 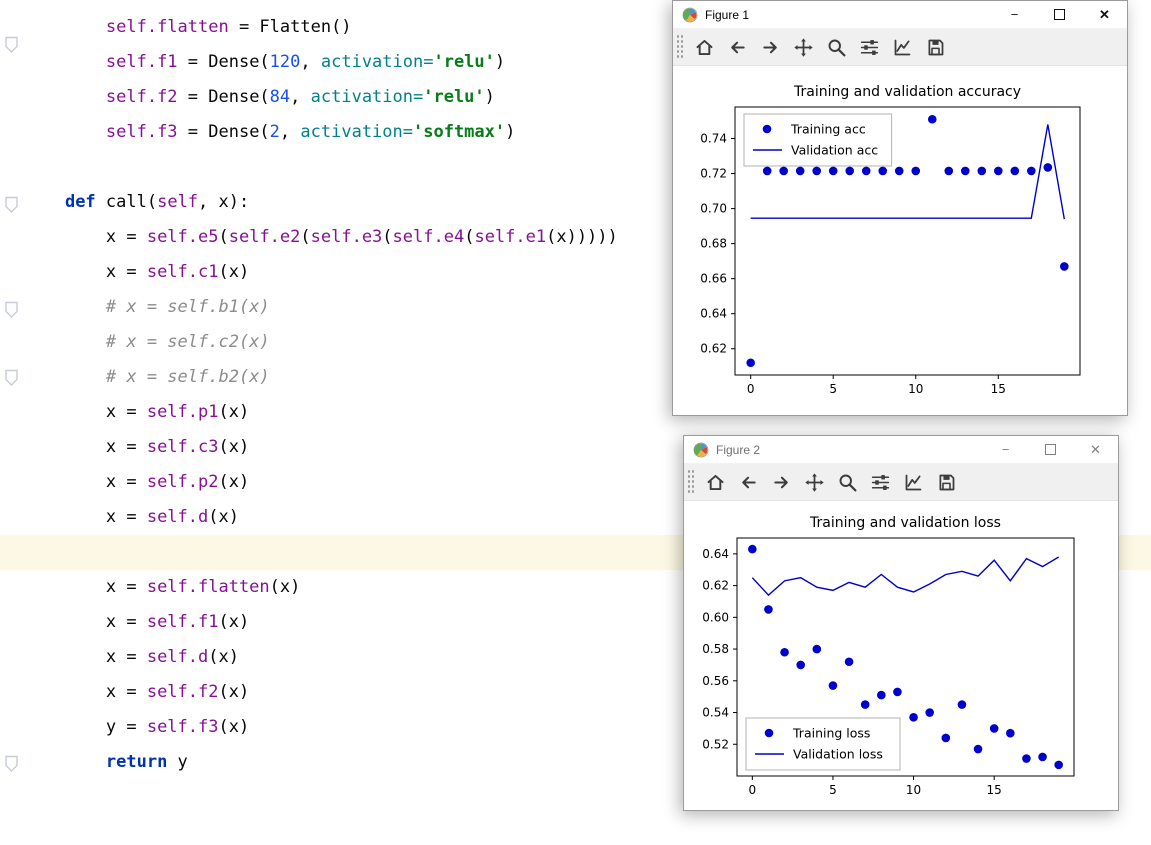 What do you see at coordinates (715, 681) in the screenshot?
I see `svg-text: 0.56` at bounding box center [715, 681].